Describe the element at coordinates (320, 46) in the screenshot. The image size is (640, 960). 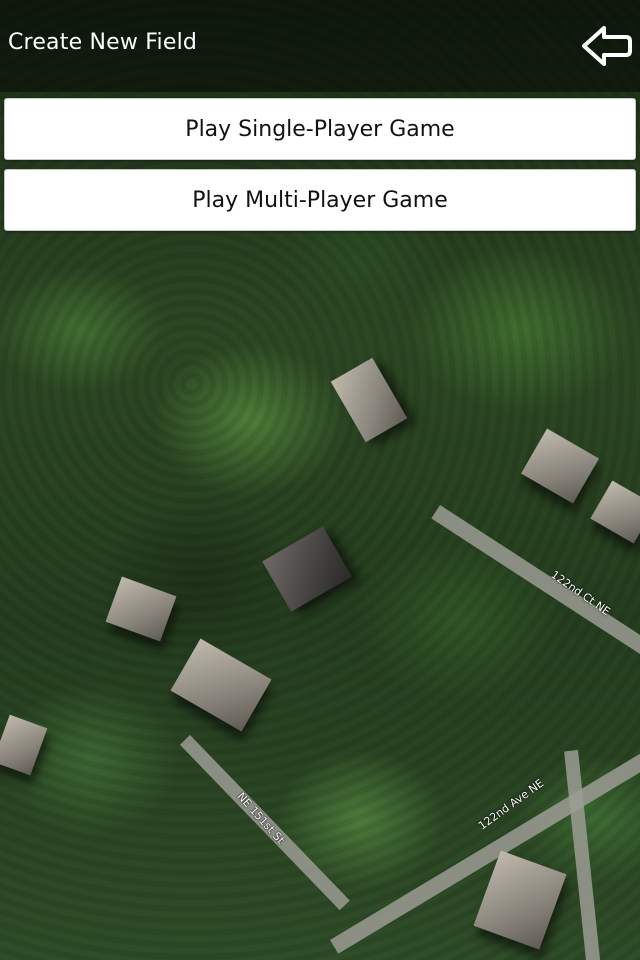
I see `top-header-bar: Create New Field` at that location.